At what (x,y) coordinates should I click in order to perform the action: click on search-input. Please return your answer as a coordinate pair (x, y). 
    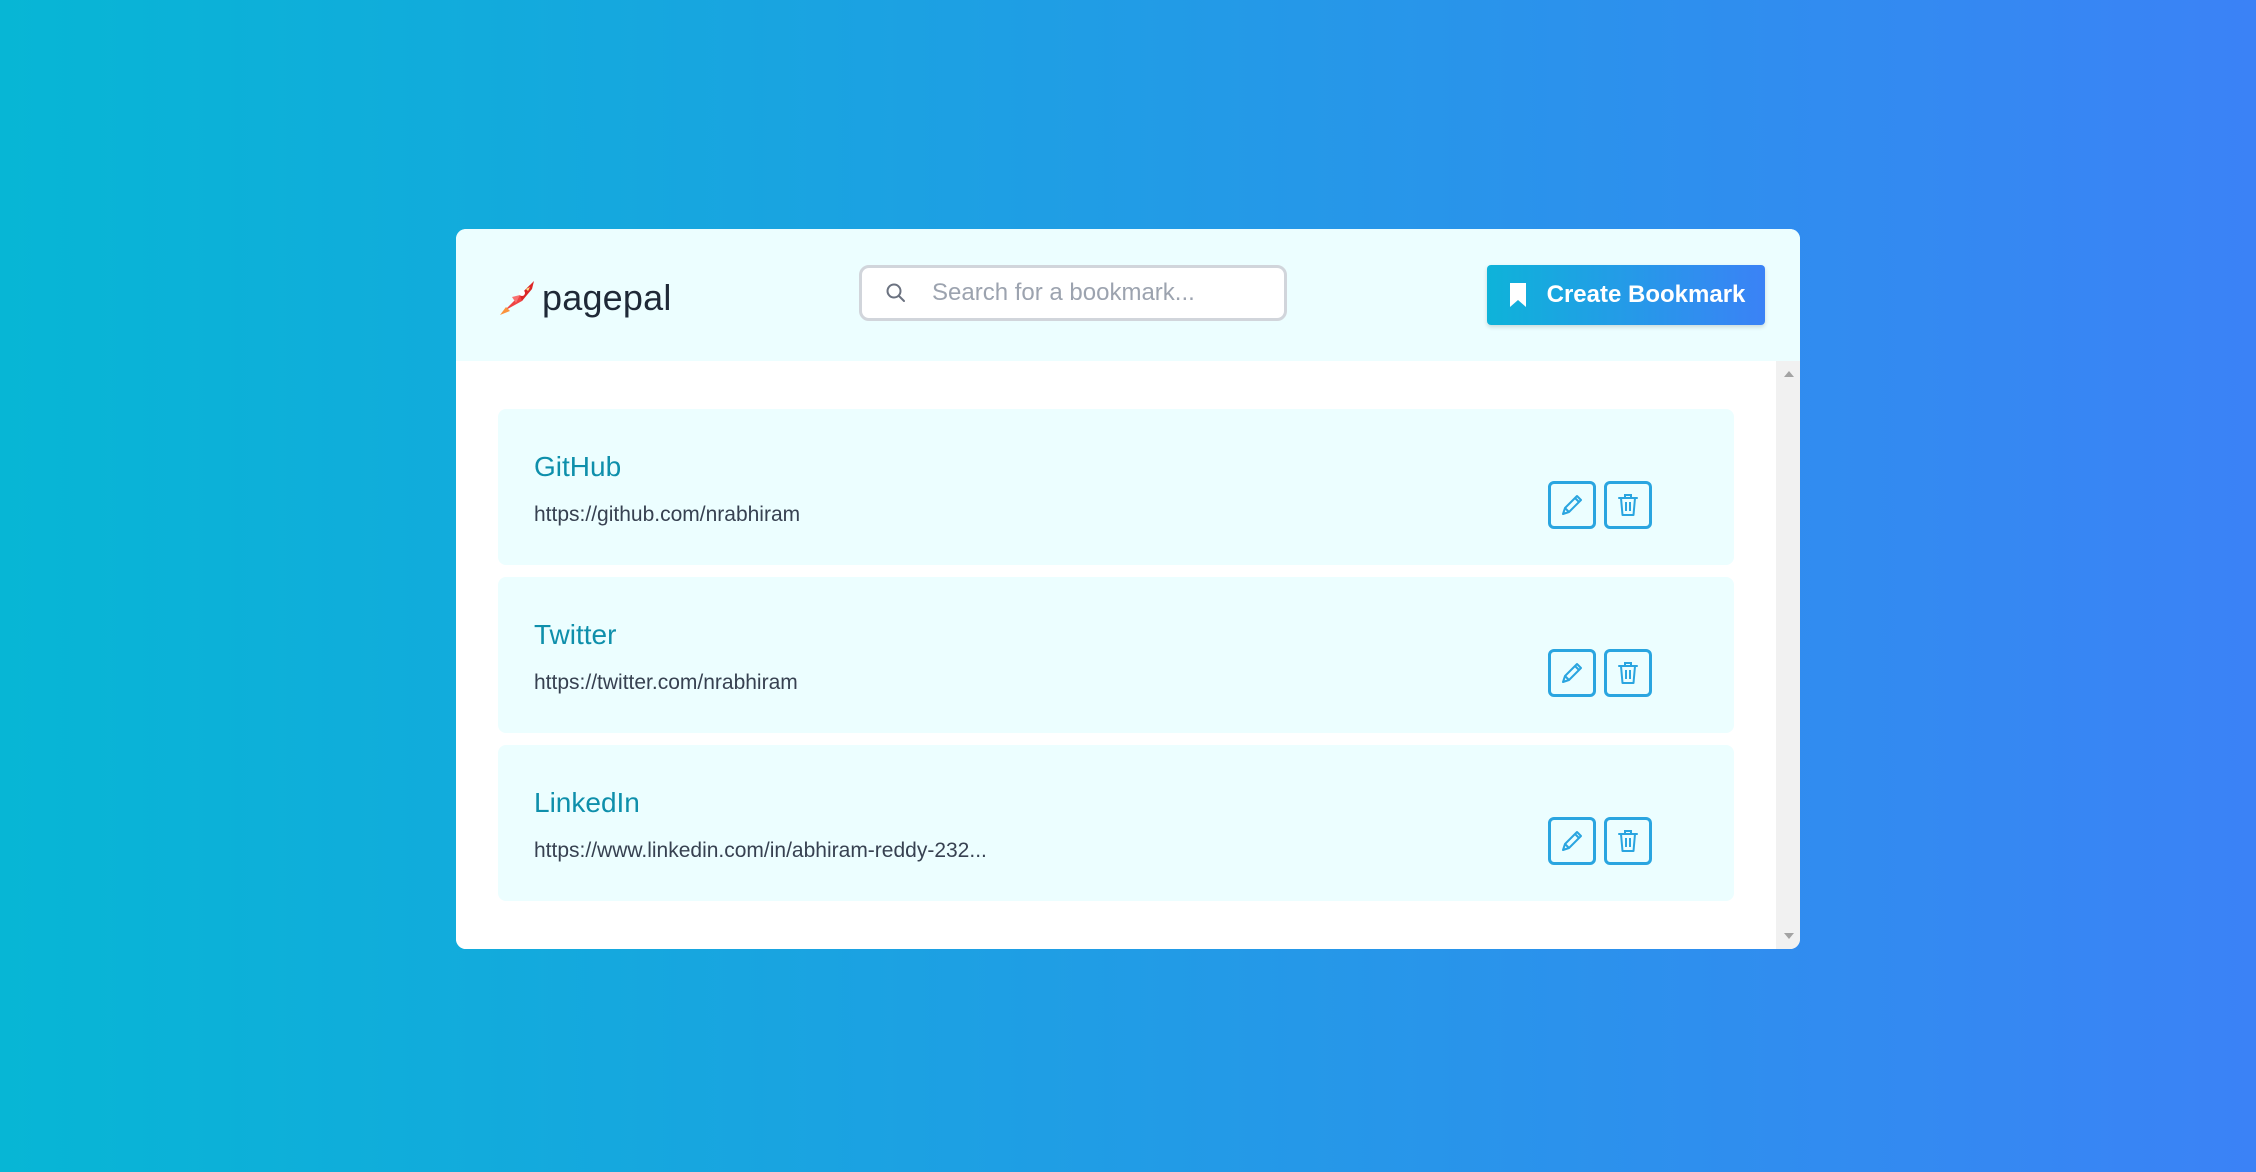
    Looking at the image, I should click on (1097, 293).